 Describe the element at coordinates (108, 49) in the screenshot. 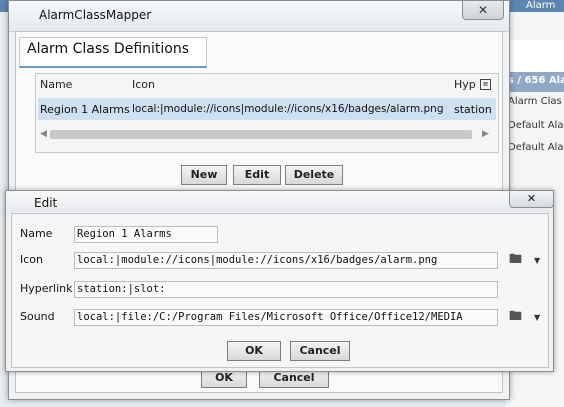

I see `section-title: Alarm Class Definitions` at that location.